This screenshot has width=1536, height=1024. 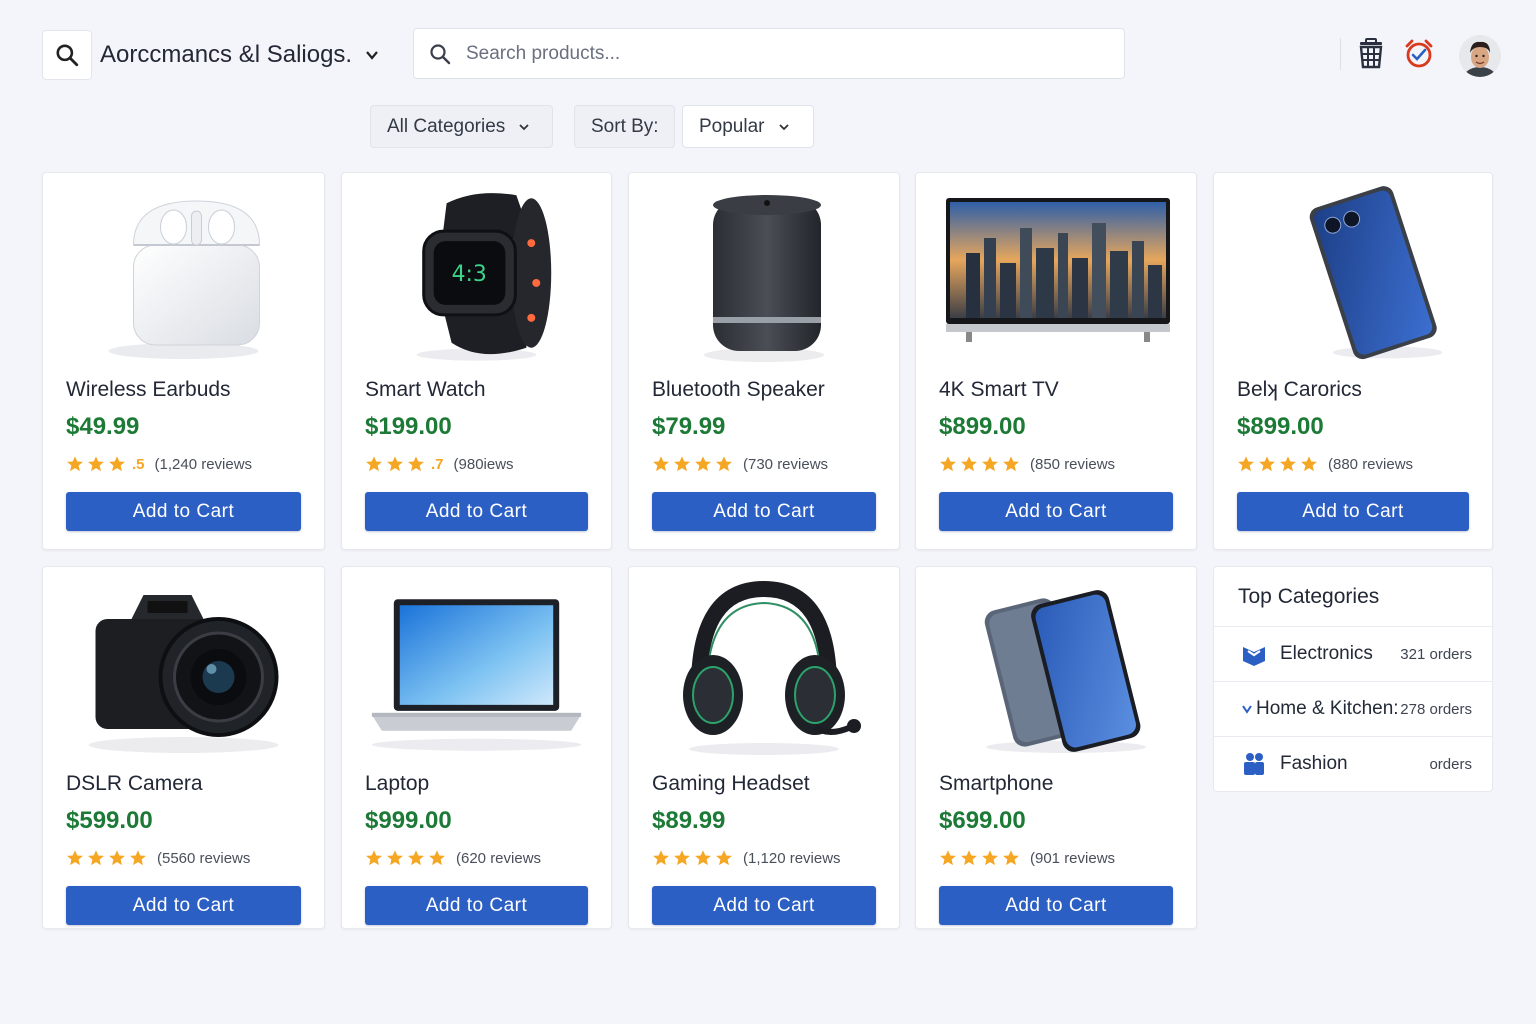 I want to click on cart-icon, so click(x=1371, y=54).